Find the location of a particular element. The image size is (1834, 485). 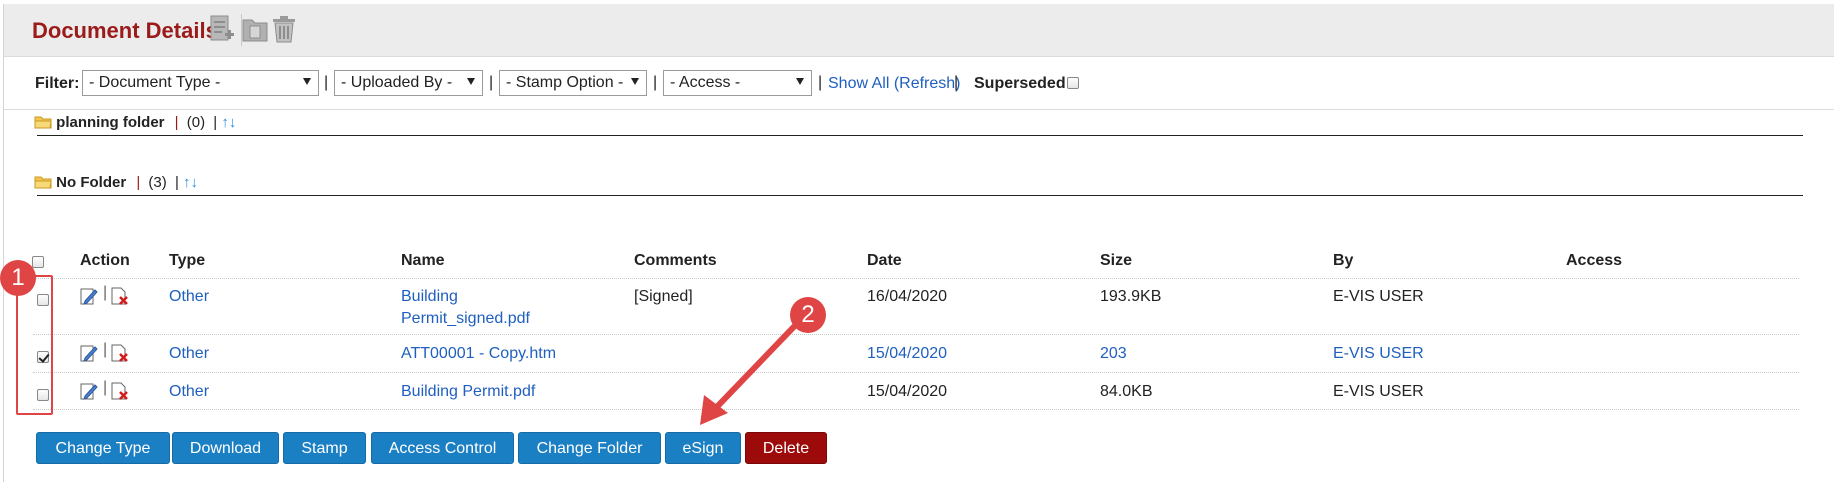

trash-icon is located at coordinates (284, 29).